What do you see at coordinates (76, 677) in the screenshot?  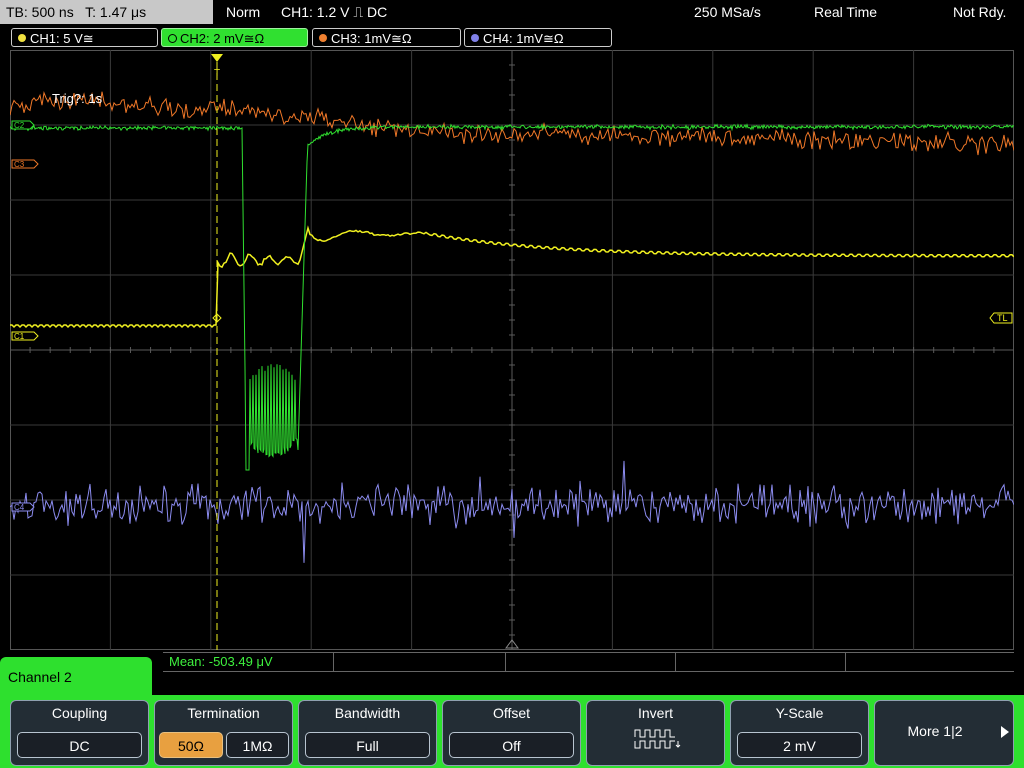 I see `menu-title-channel: Channel 2` at bounding box center [76, 677].